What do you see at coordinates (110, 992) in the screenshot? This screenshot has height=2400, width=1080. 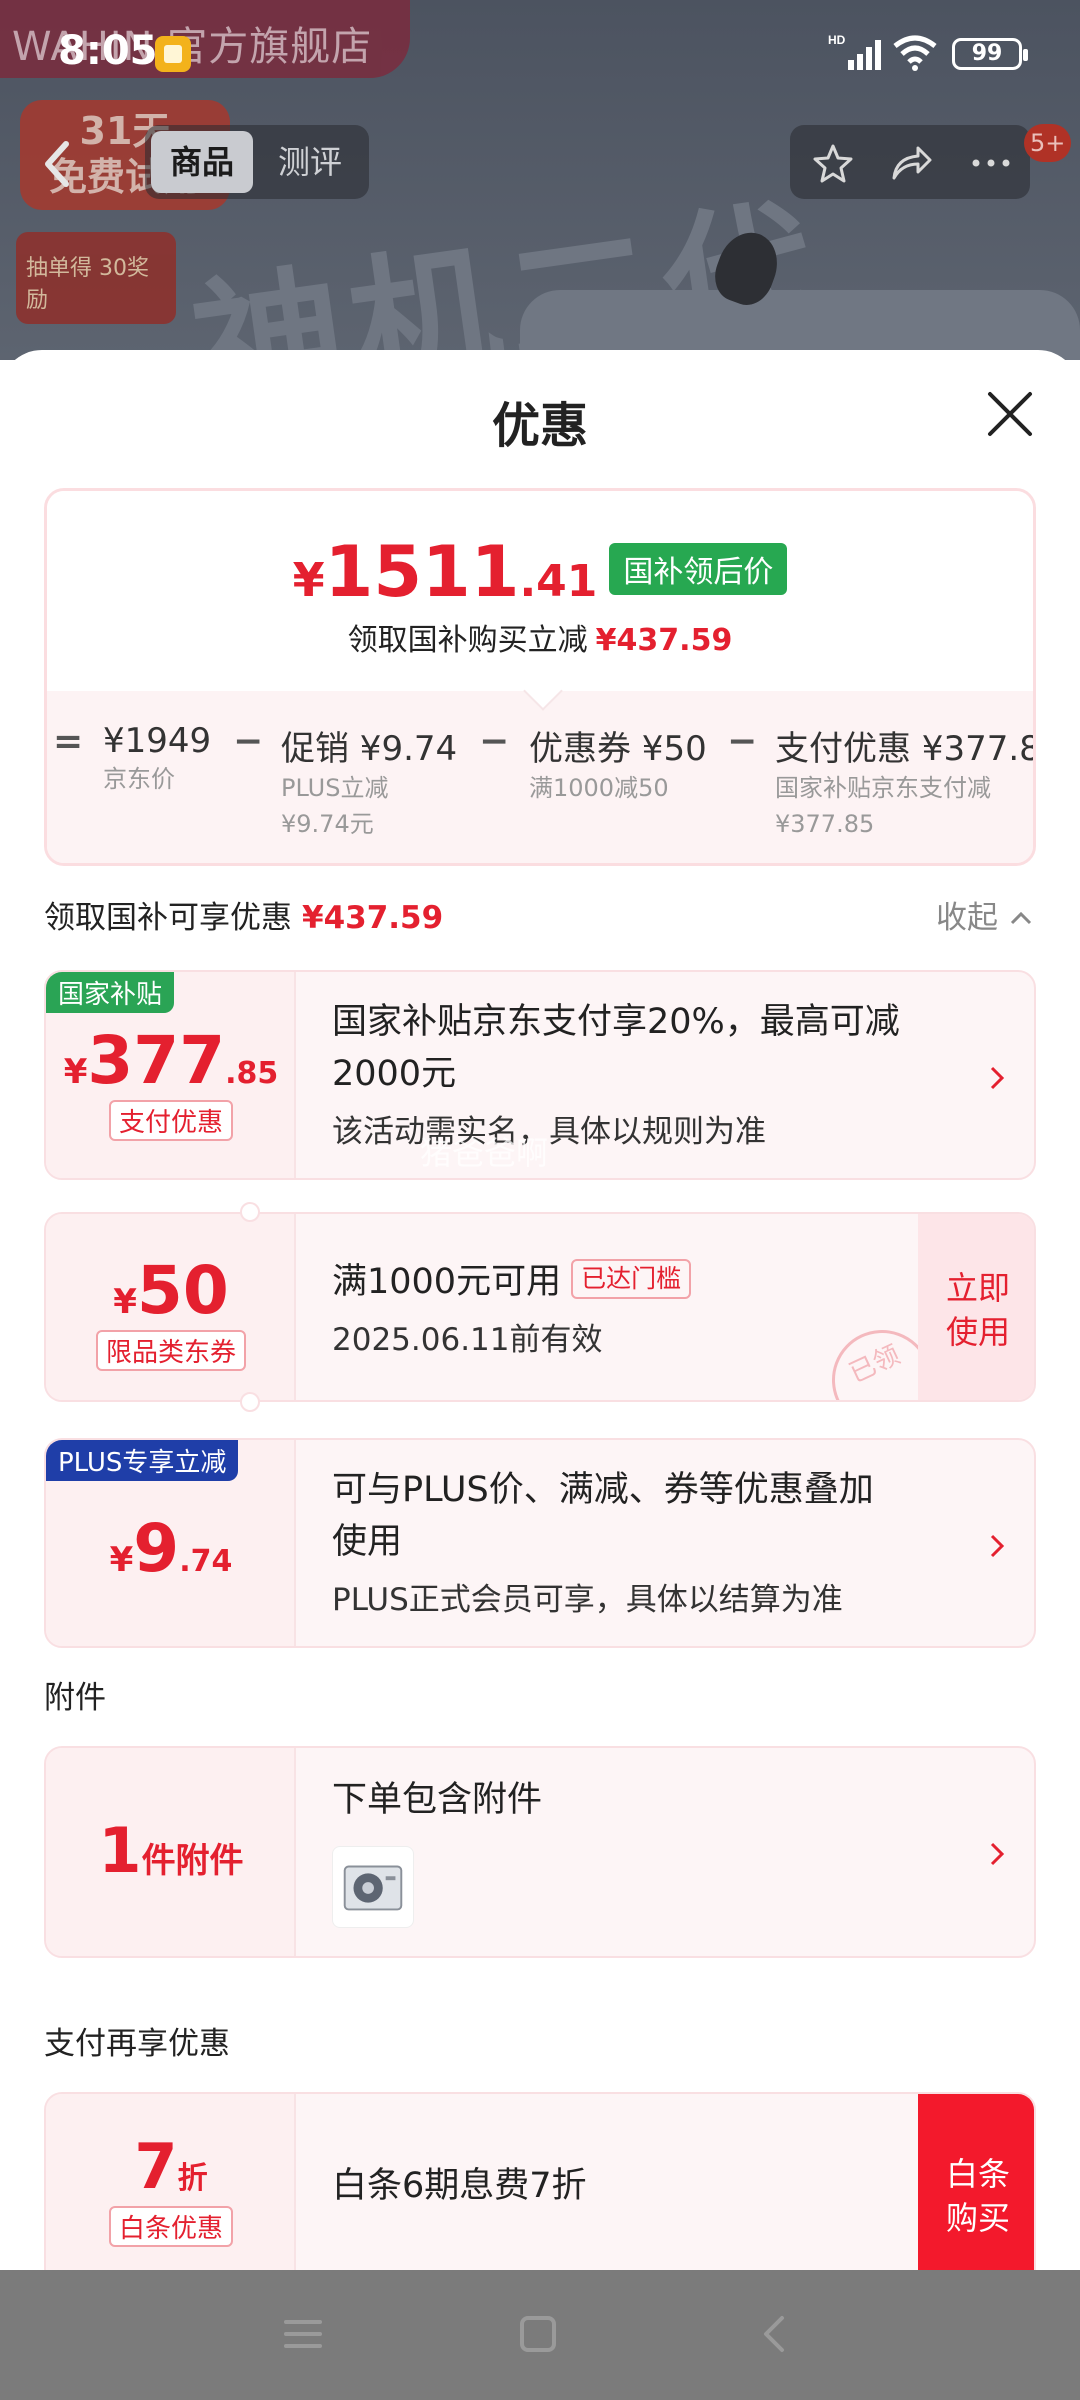 I see `gov-subsidy-tag: 国家补贴` at bounding box center [110, 992].